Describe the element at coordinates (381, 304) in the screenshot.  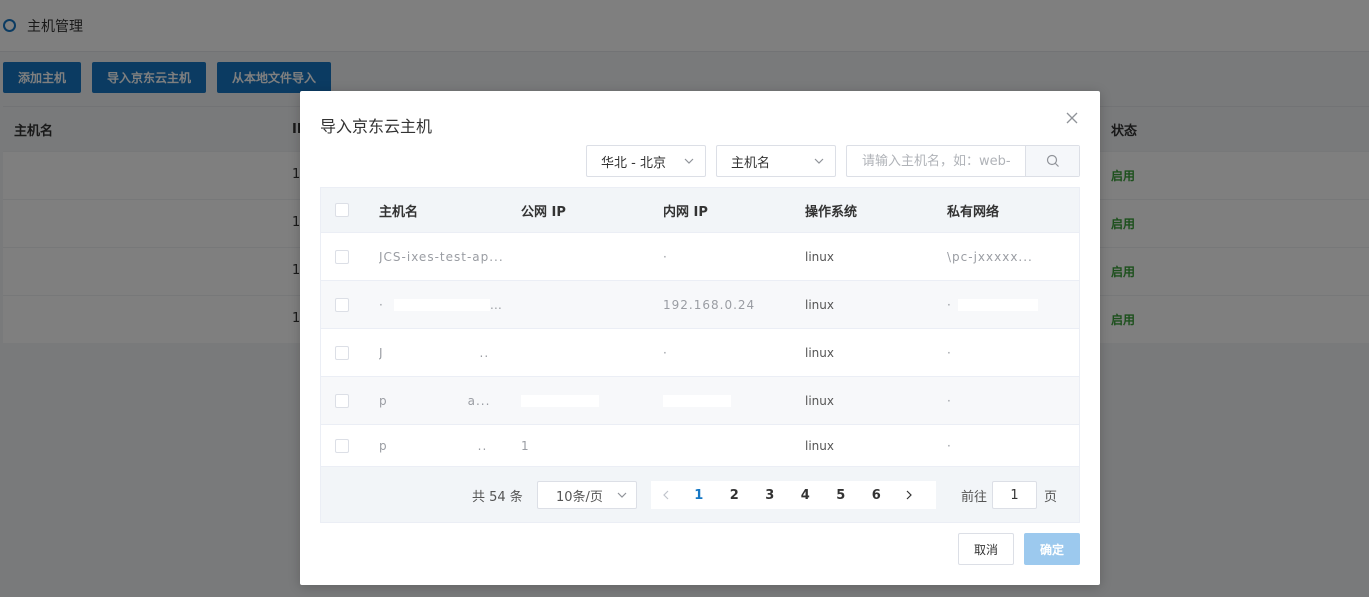
I see `host-name-text: ·` at that location.